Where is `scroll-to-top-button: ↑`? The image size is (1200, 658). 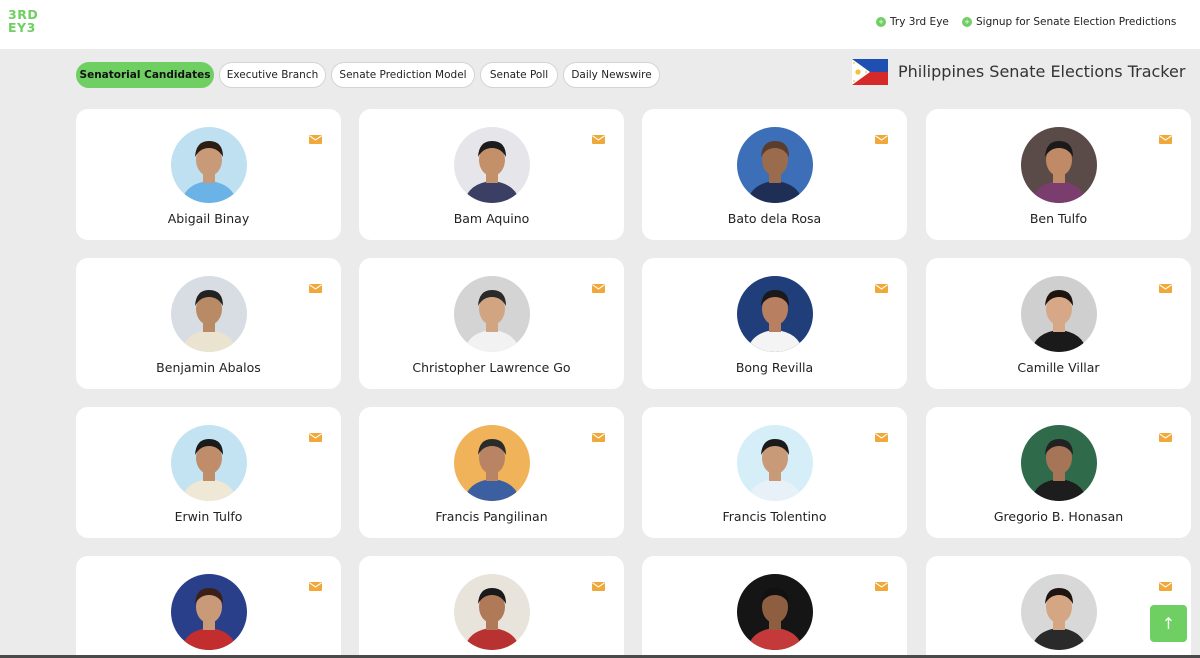
scroll-to-top-button: ↑ is located at coordinates (1168, 623).